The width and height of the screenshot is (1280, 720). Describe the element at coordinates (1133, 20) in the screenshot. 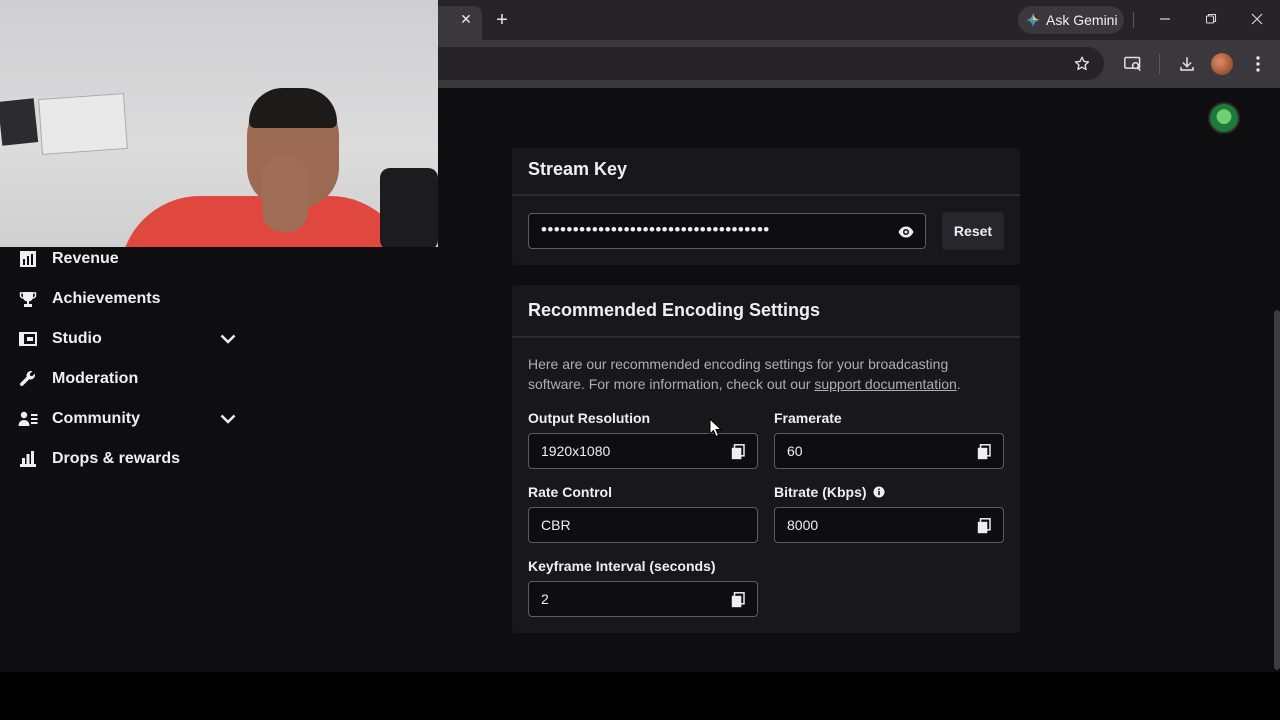

I see `tabstrip-divider` at that location.